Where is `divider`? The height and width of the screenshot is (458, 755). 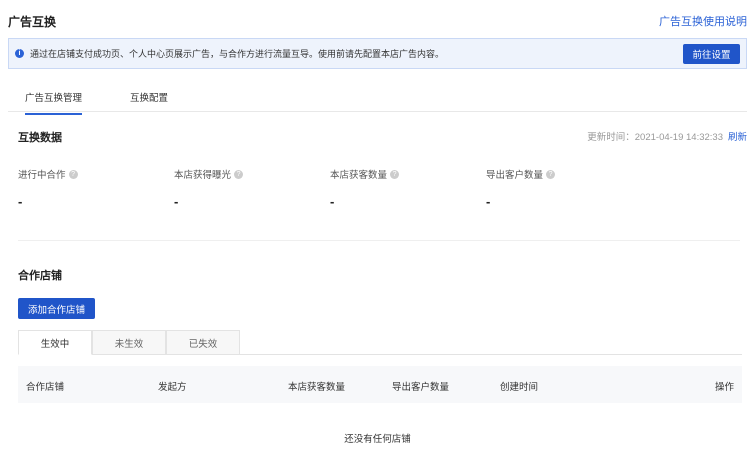
divider is located at coordinates (379, 240).